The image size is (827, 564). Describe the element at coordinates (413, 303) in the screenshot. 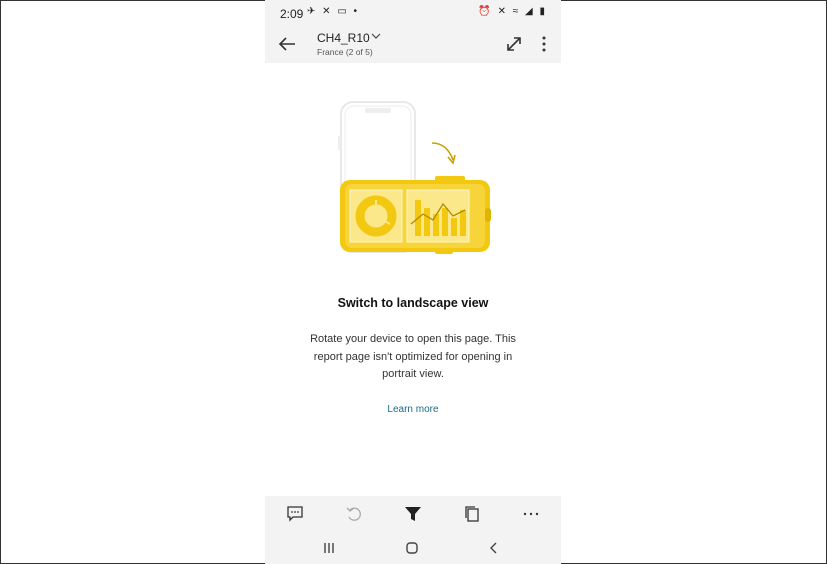

I see `message-heading: Switch to landscape view` at that location.